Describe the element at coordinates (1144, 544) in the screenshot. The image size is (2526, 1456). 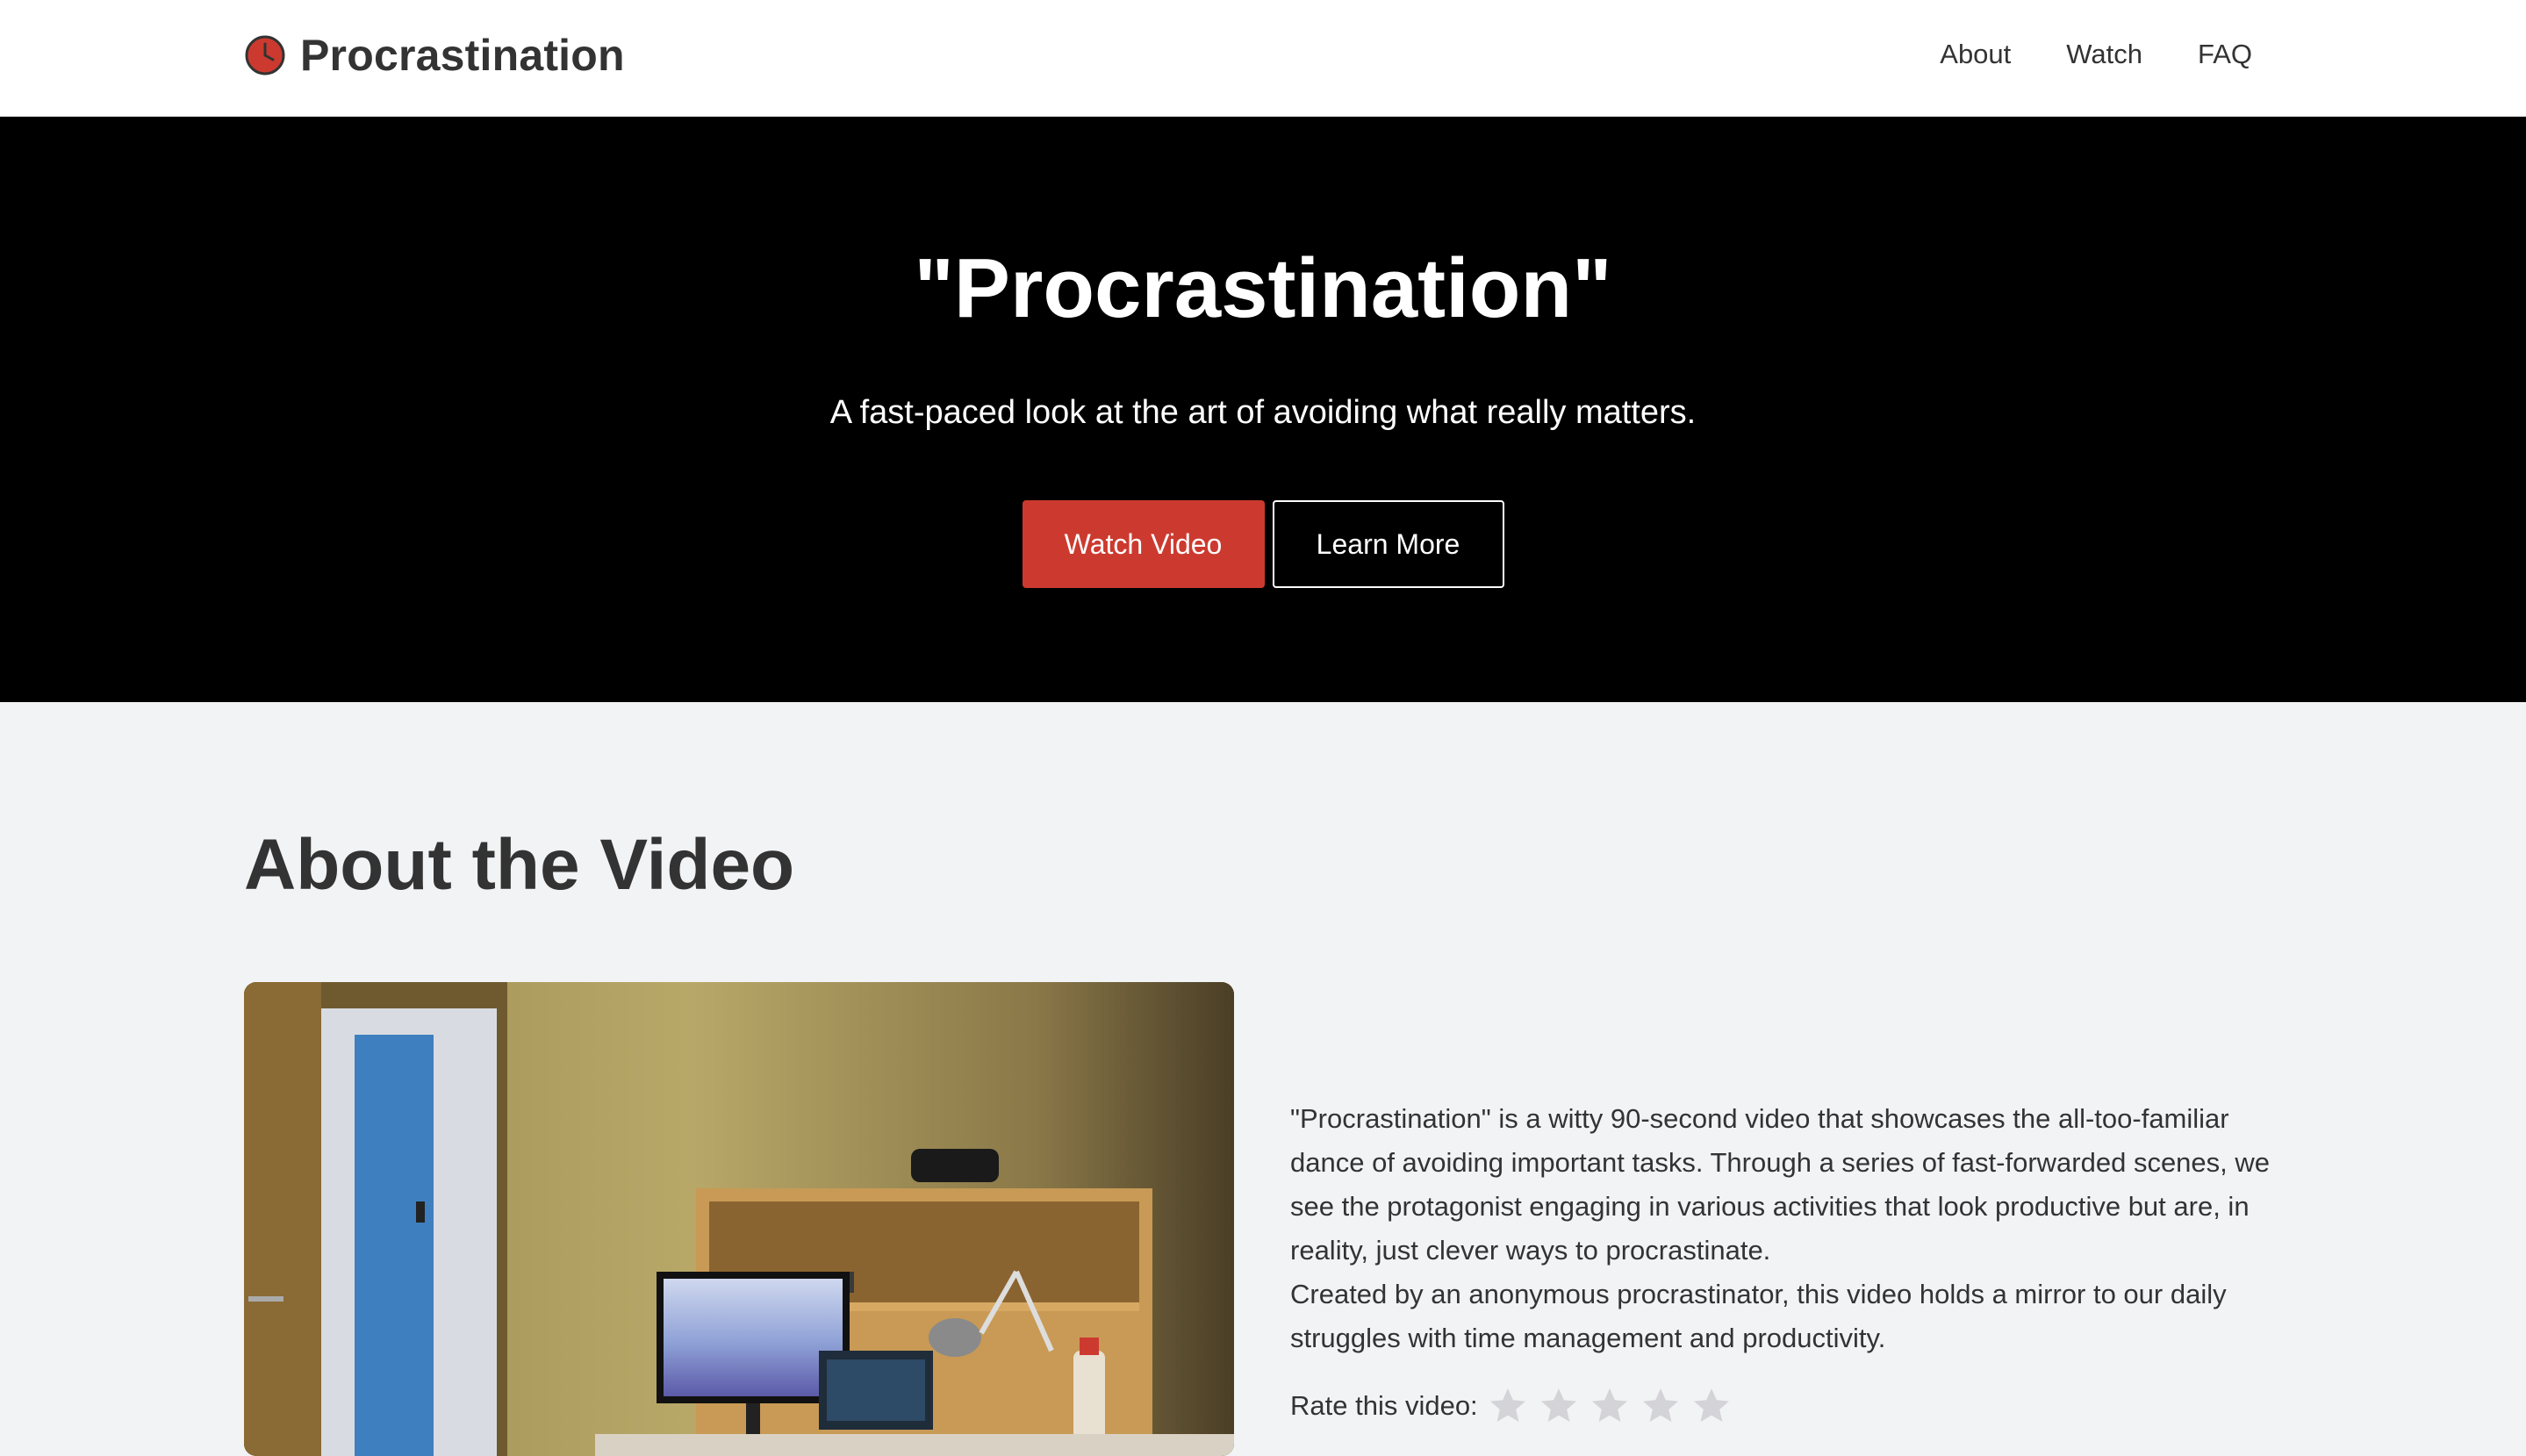
I see `watch-video-button: Watch Video` at that location.